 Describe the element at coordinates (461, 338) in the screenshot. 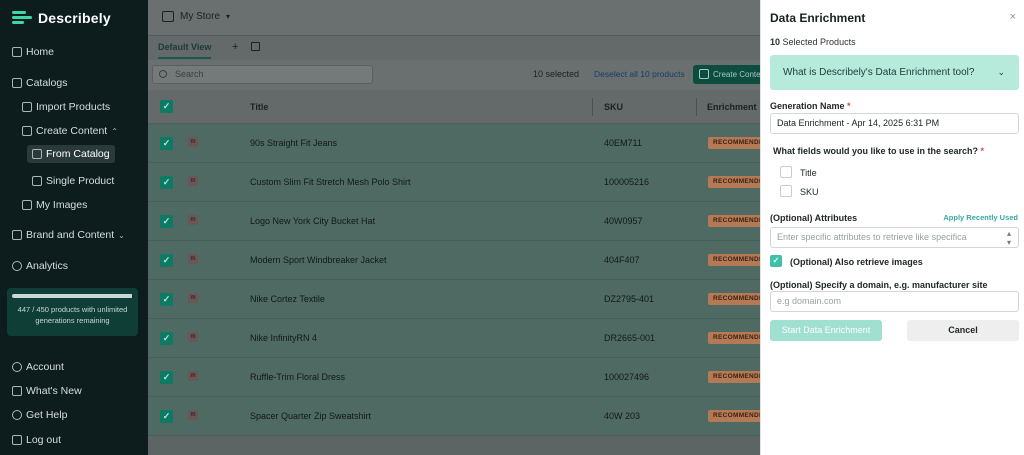

I see `table-row: ✓ m Nike InfinityRN 4 DR2665-001 RECOMMENDED` at that location.